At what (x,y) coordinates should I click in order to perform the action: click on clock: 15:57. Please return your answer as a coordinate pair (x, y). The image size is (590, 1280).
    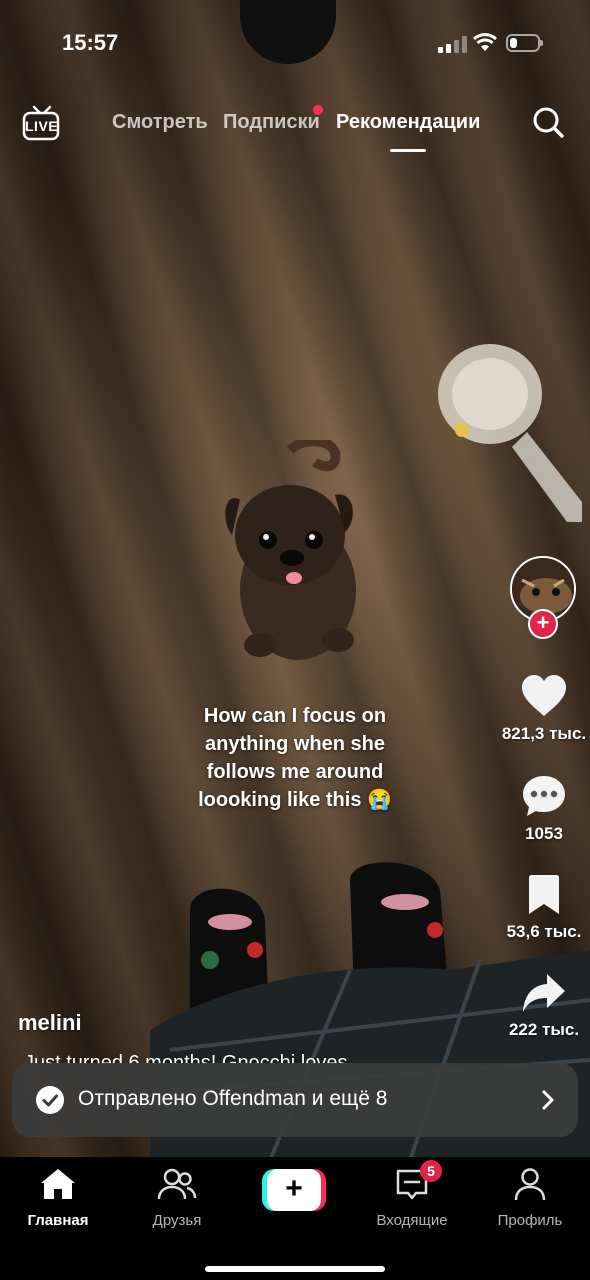
    Looking at the image, I should click on (90, 42).